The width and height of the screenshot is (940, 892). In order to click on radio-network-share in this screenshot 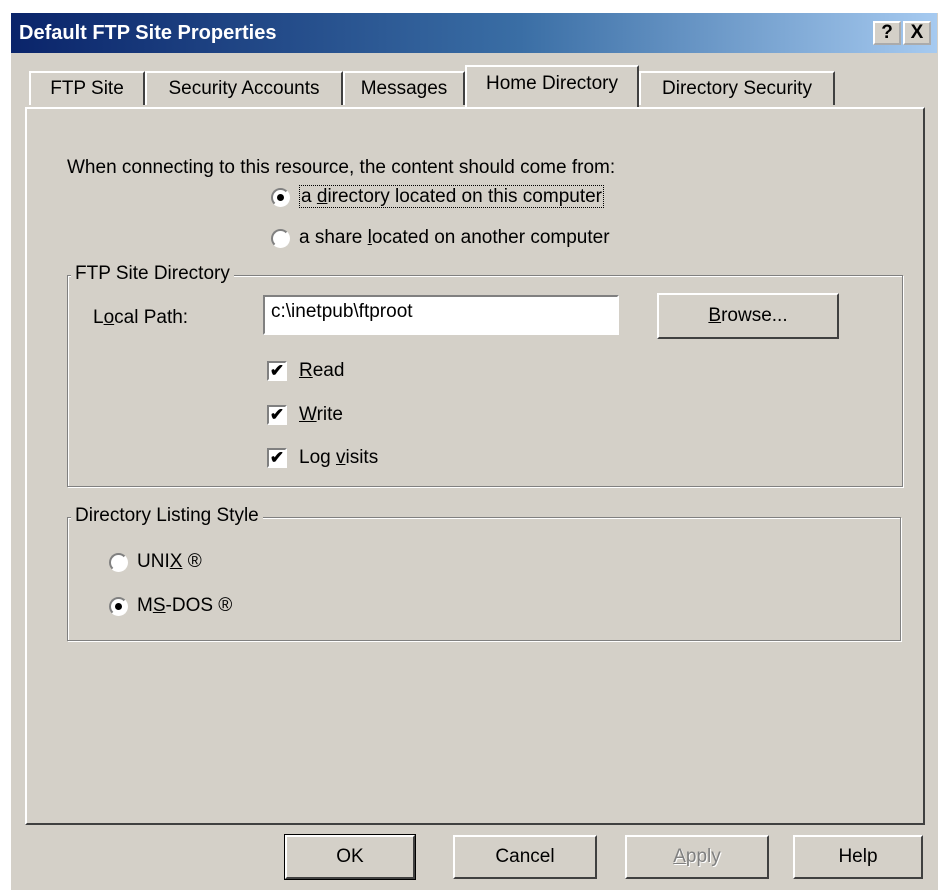, I will do `click(280, 238)`.